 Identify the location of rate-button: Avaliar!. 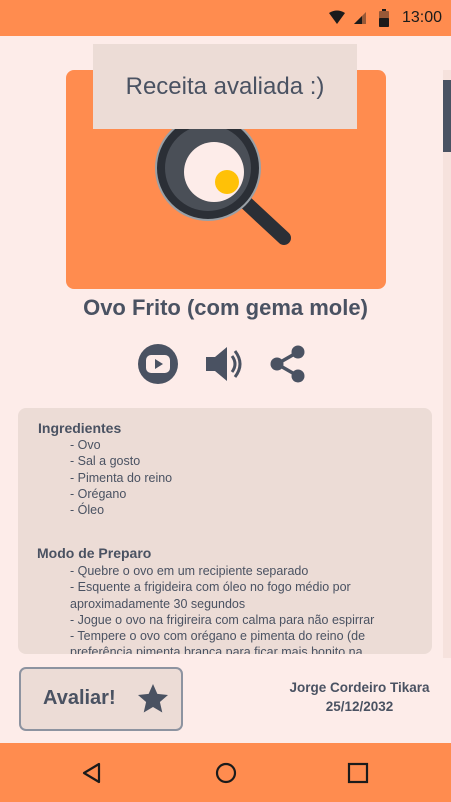
(101, 699).